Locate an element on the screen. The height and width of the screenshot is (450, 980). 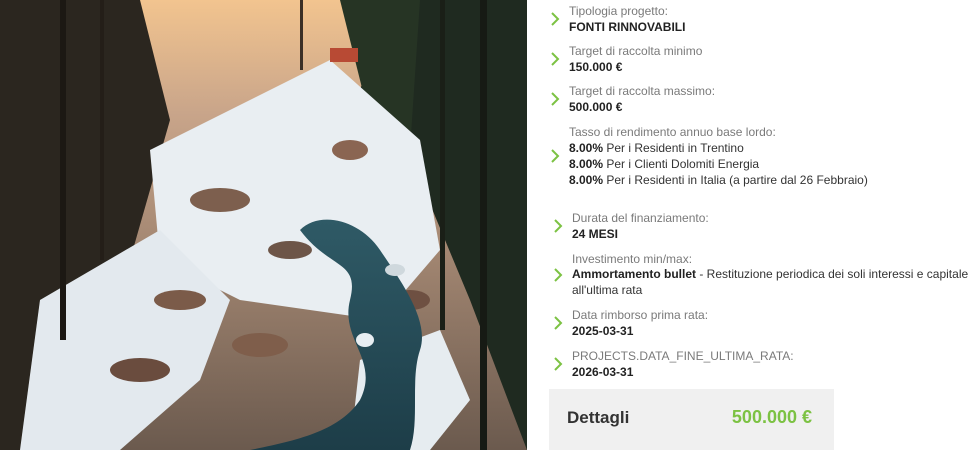
investimento-label: Investimento min/max: is located at coordinates (632, 259).